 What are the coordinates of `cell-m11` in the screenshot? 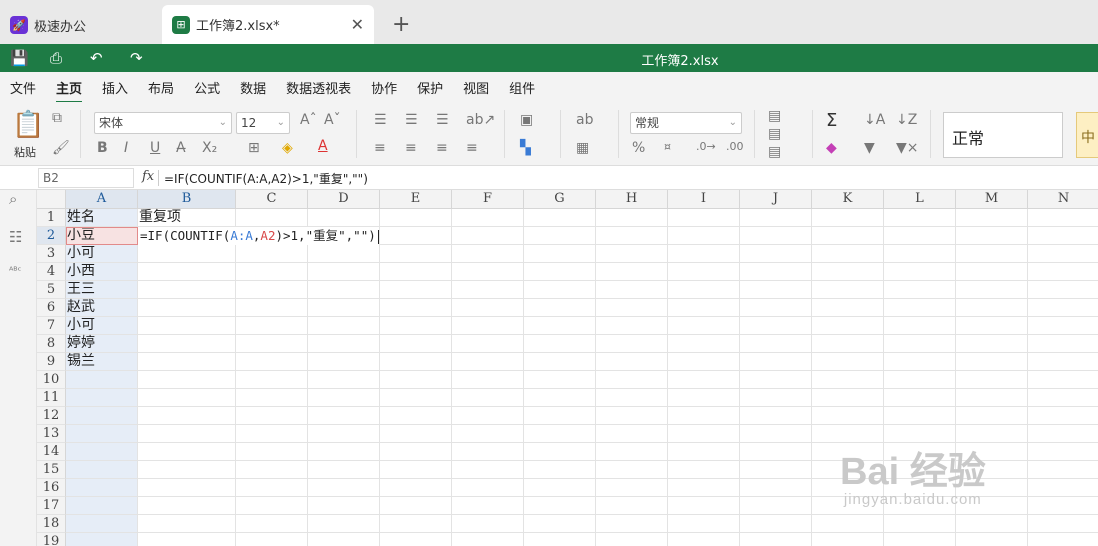 It's located at (992, 398).